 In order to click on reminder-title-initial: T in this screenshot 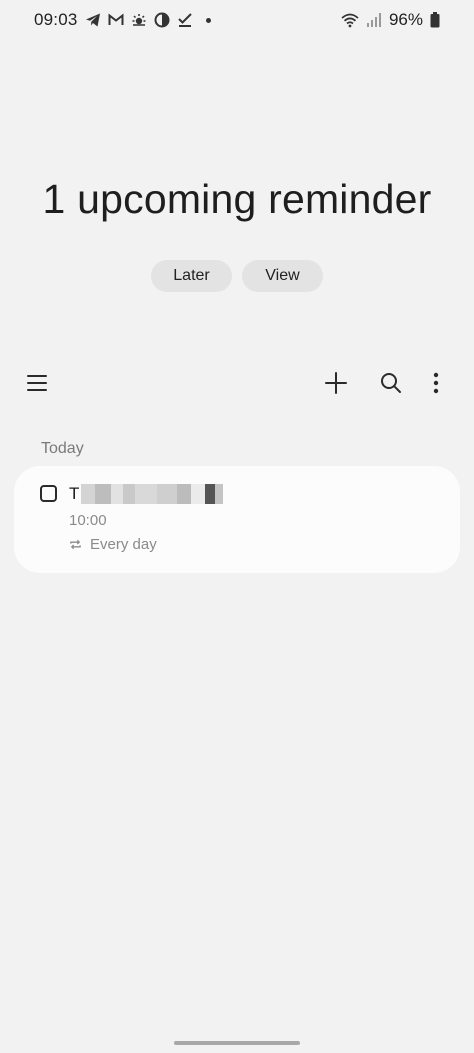, I will do `click(74, 493)`.